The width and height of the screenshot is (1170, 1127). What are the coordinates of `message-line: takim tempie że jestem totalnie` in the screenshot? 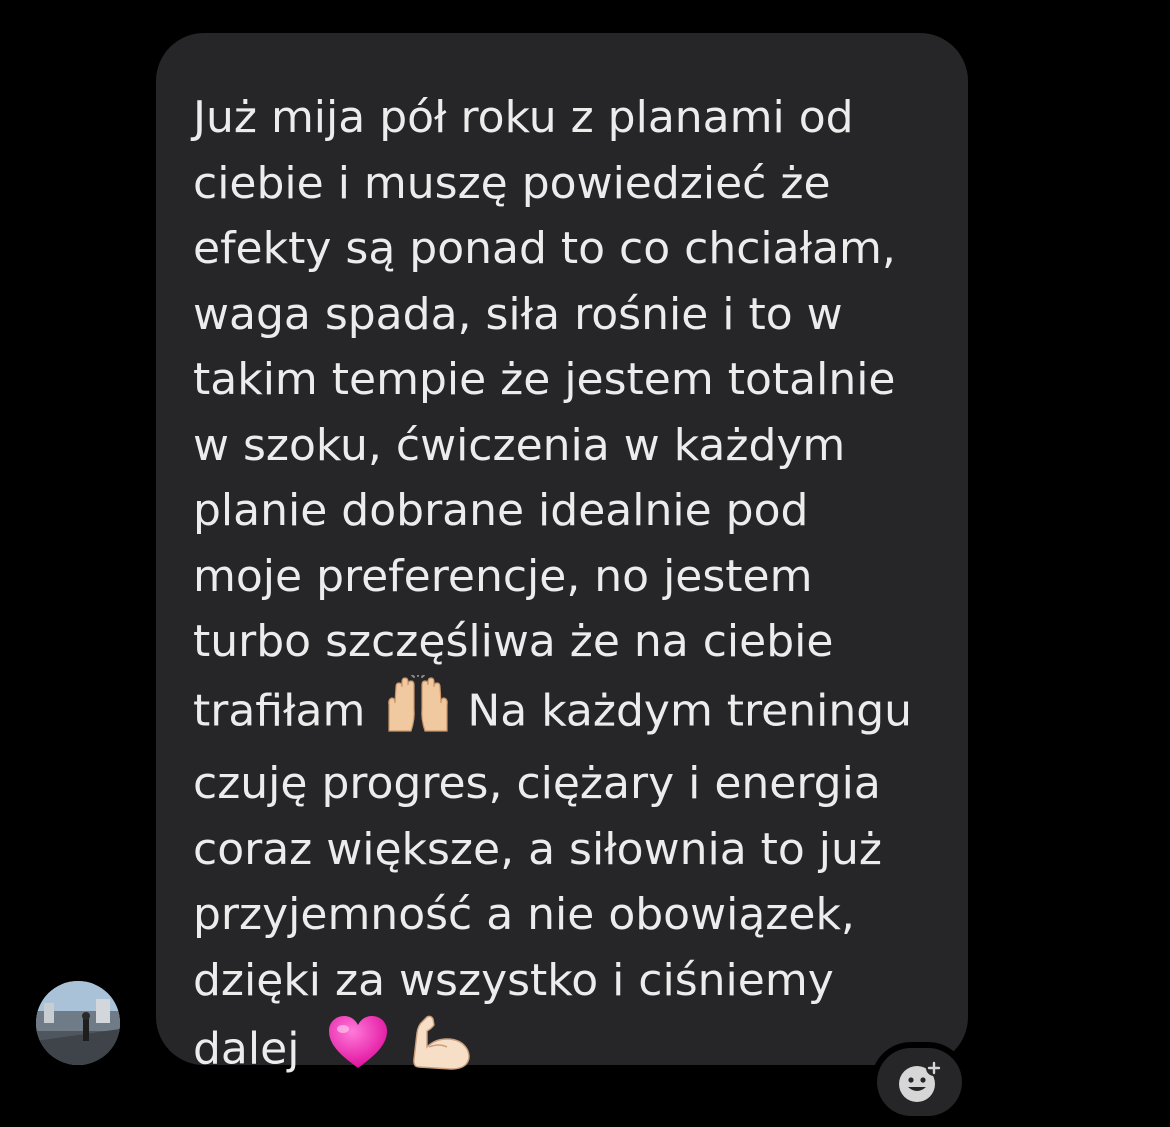 It's located at (544, 379).